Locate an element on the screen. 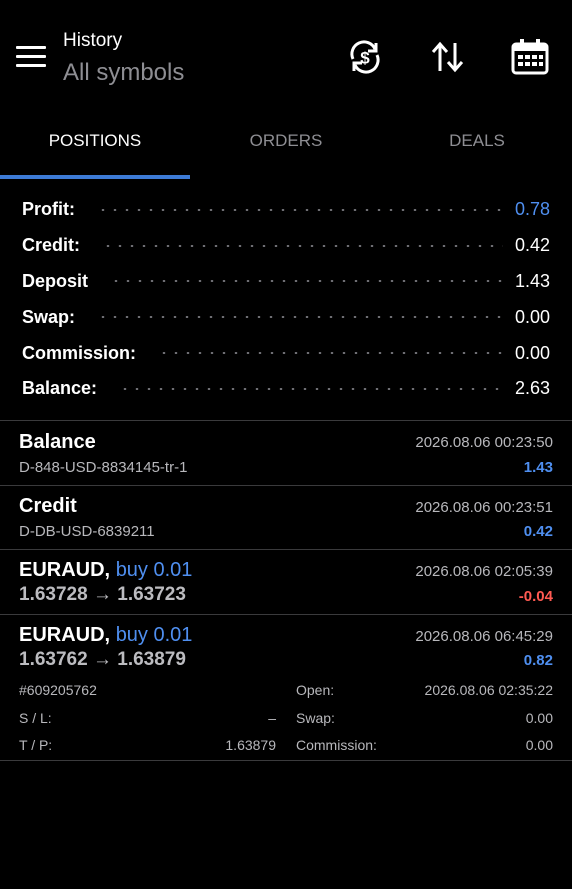 This screenshot has width=572, height=889. summary-row-balance: Balance: 2.63 is located at coordinates (286, 389).